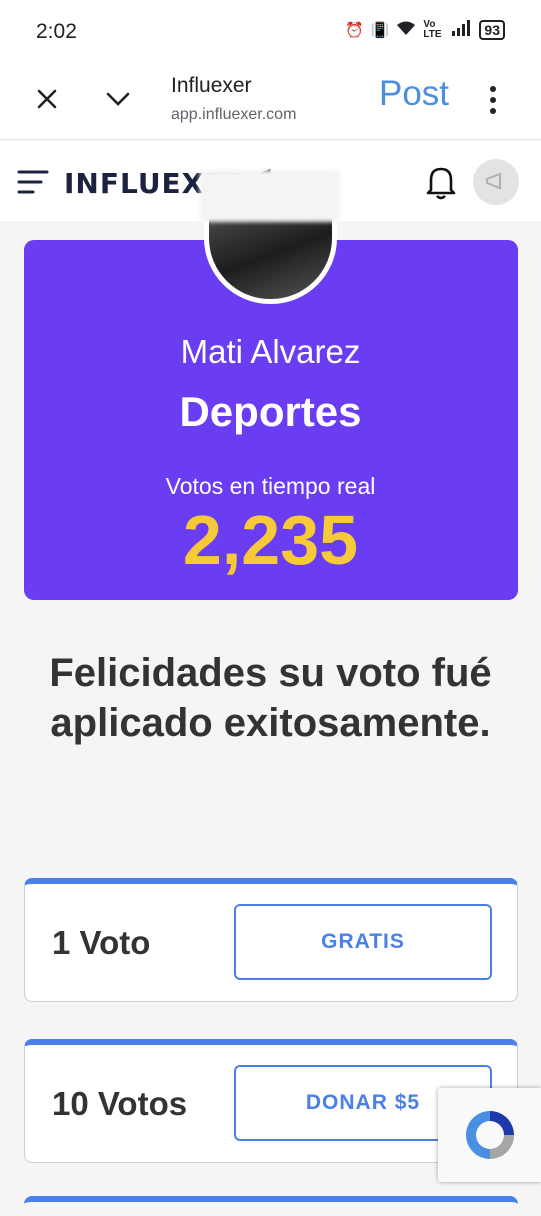 This screenshot has width=541, height=1216. I want to click on recaptcha-badge, so click(489, 1135).